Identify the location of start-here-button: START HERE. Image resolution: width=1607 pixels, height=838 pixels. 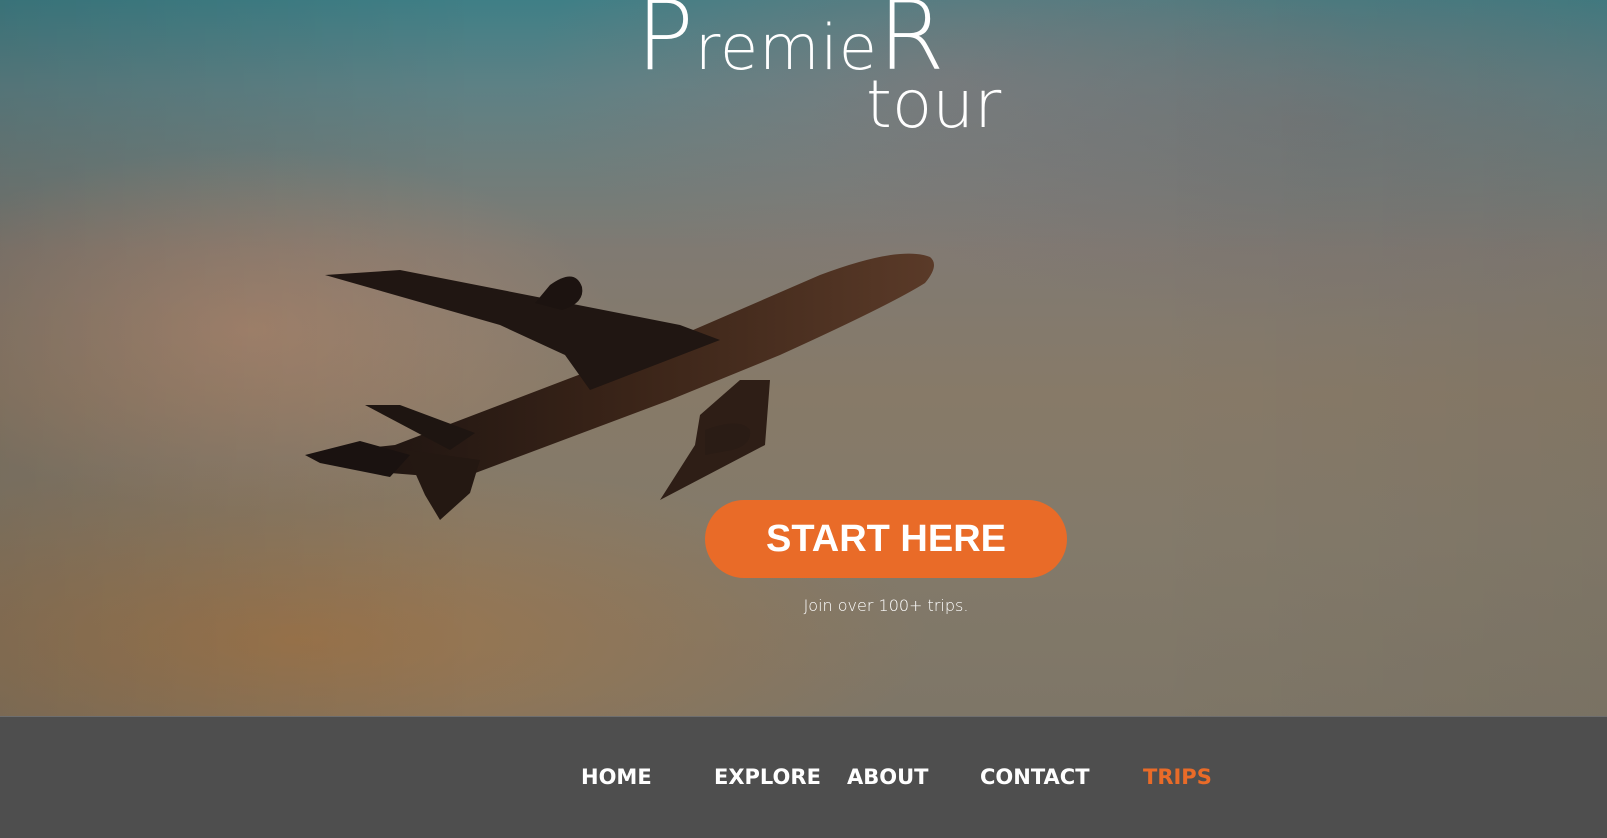
(886, 539).